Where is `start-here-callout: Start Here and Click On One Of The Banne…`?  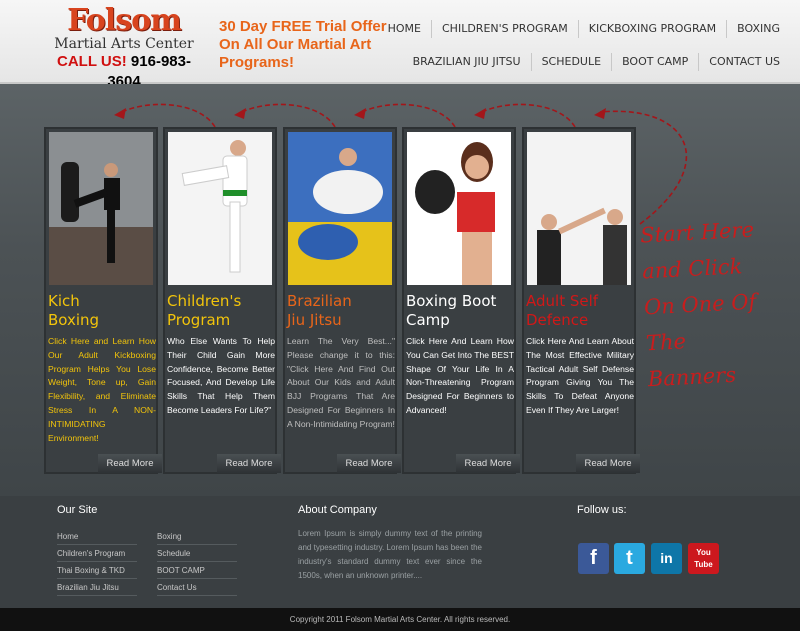 start-here-callout: Start Here and Click On One Of The Banne… is located at coordinates (708, 304).